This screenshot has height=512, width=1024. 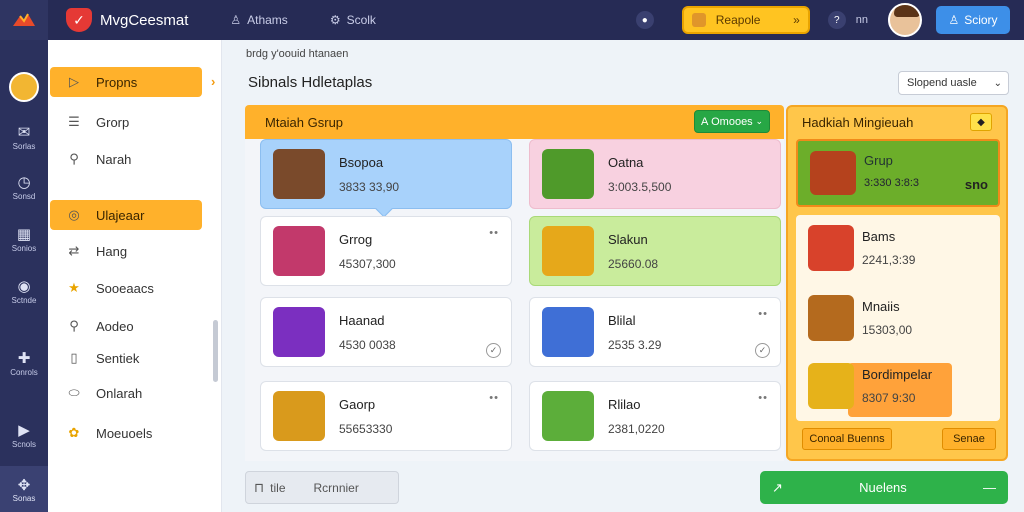 I want to click on item-card: Rlilao 2381,0220 ••, so click(x=655, y=416).